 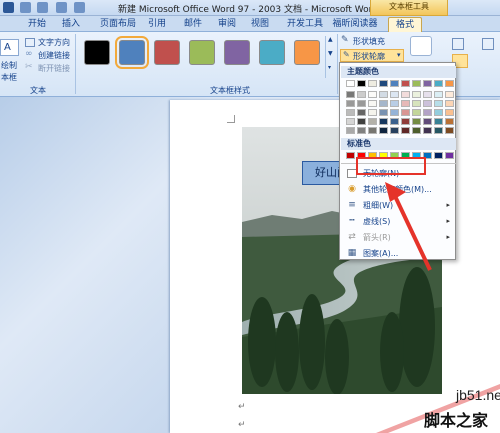 I want to click on shape-outline-button: ✎ 形状轮廓 ▾, so click(x=372, y=55).